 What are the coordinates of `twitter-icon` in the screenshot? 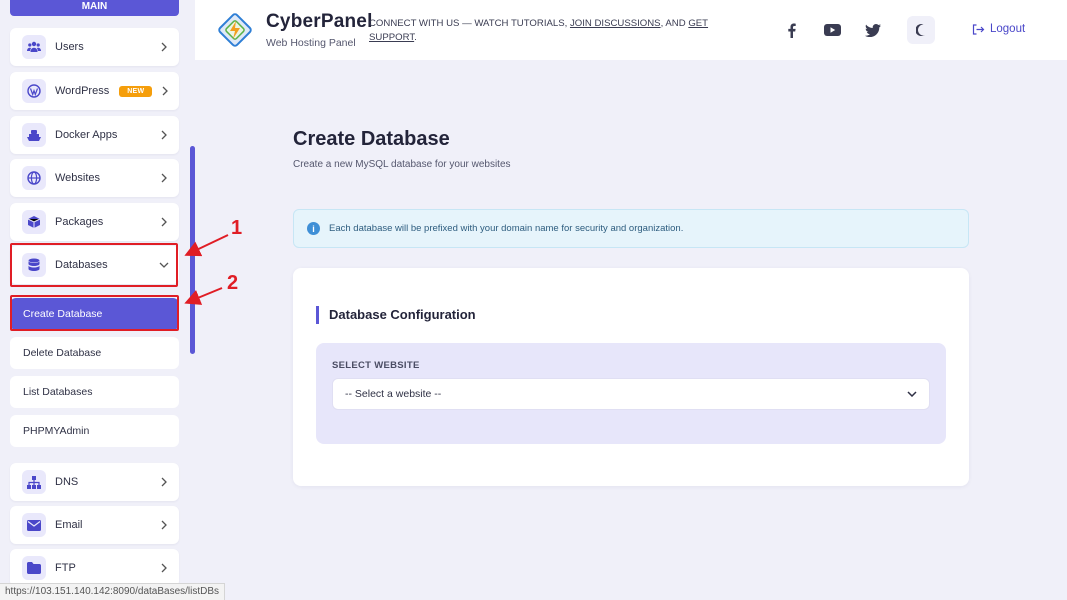 It's located at (873, 30).